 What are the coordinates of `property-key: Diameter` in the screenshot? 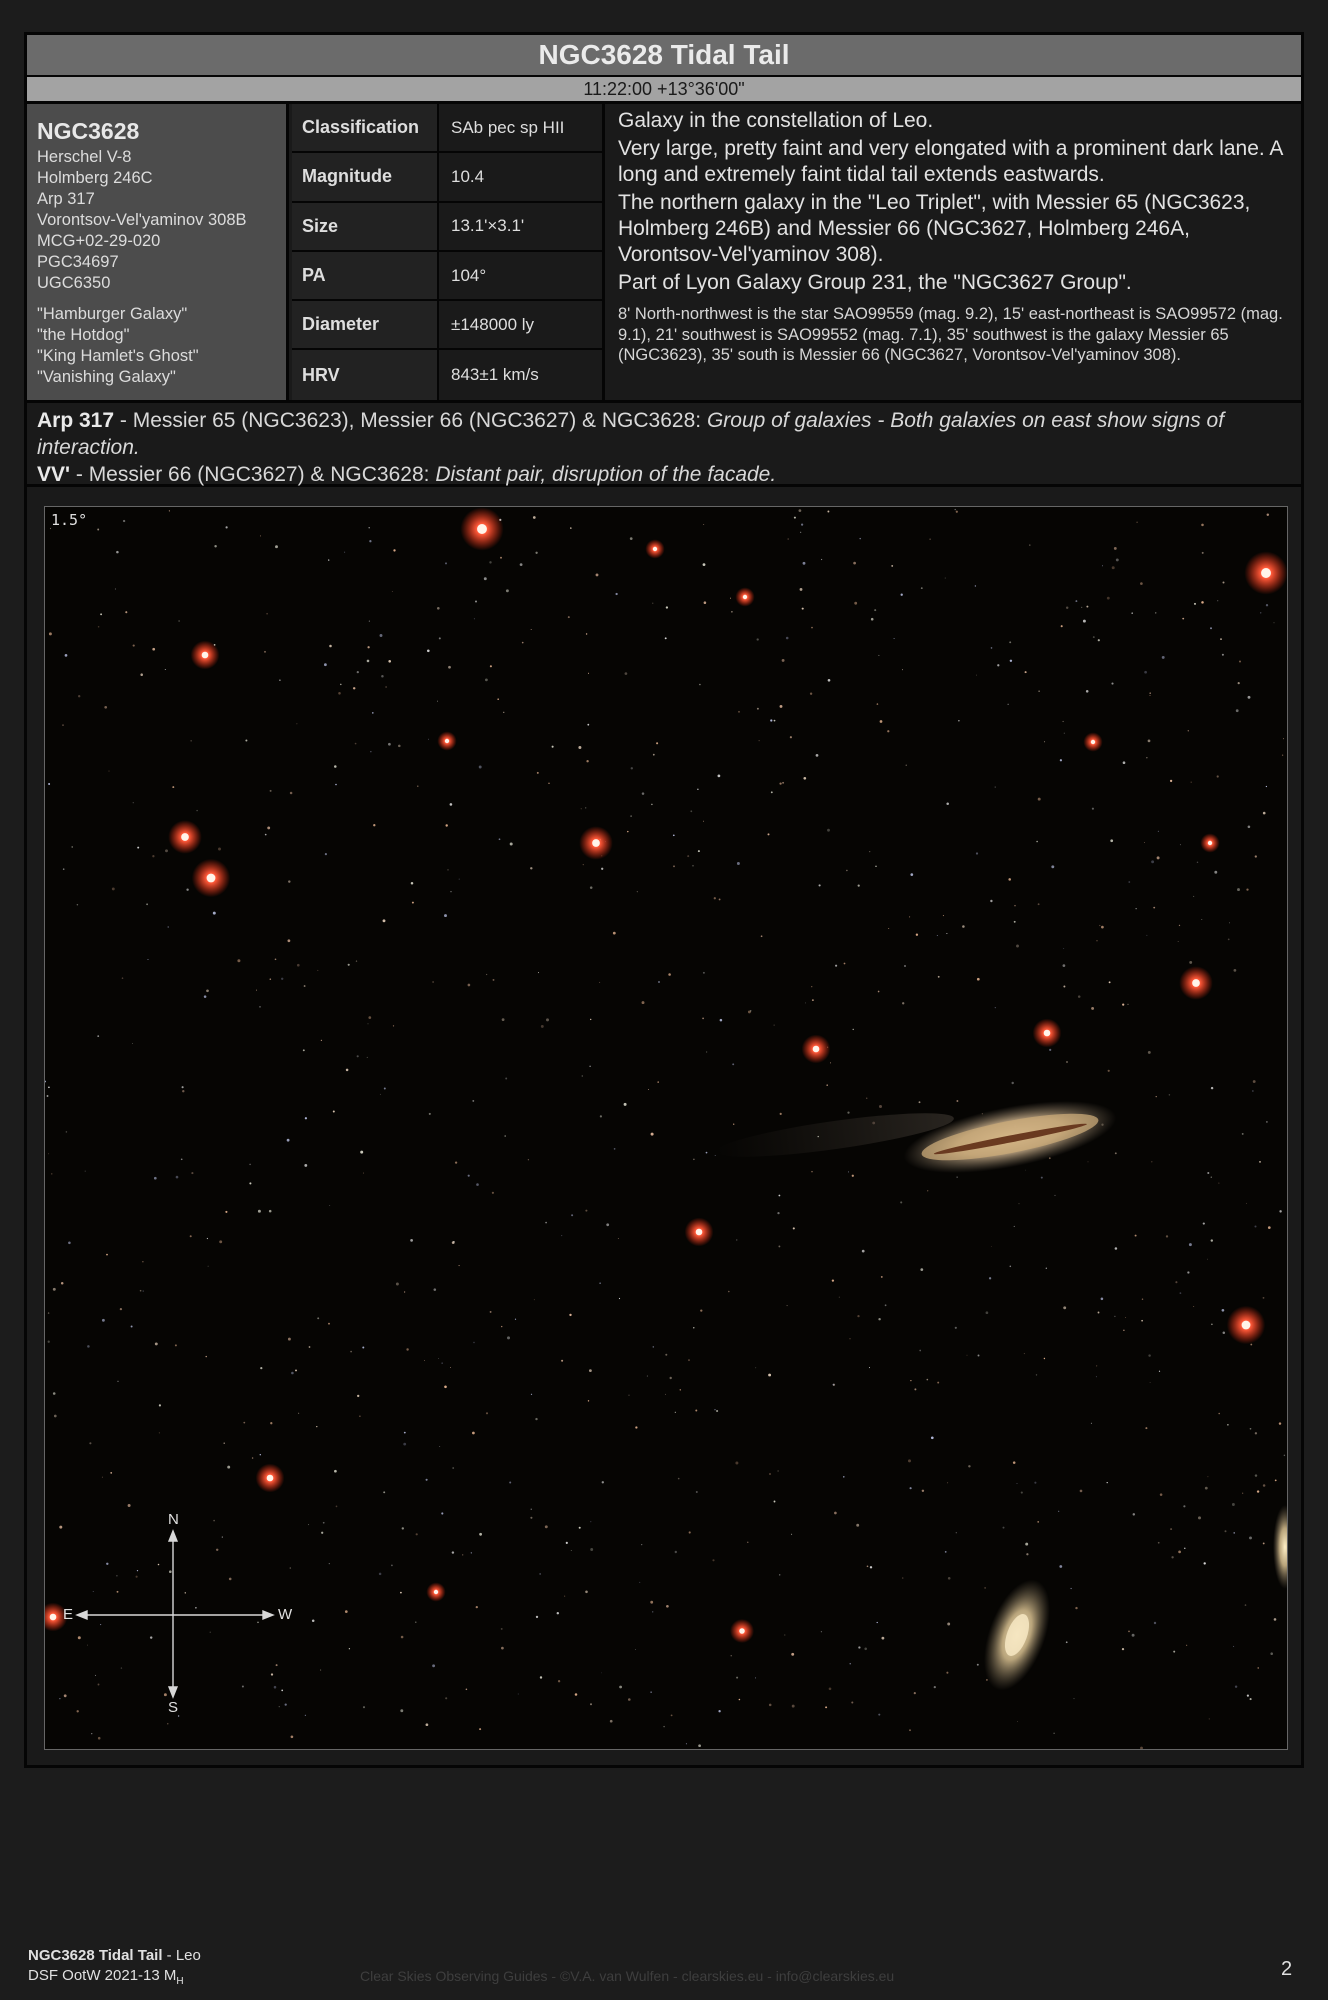 It's located at (365, 325).